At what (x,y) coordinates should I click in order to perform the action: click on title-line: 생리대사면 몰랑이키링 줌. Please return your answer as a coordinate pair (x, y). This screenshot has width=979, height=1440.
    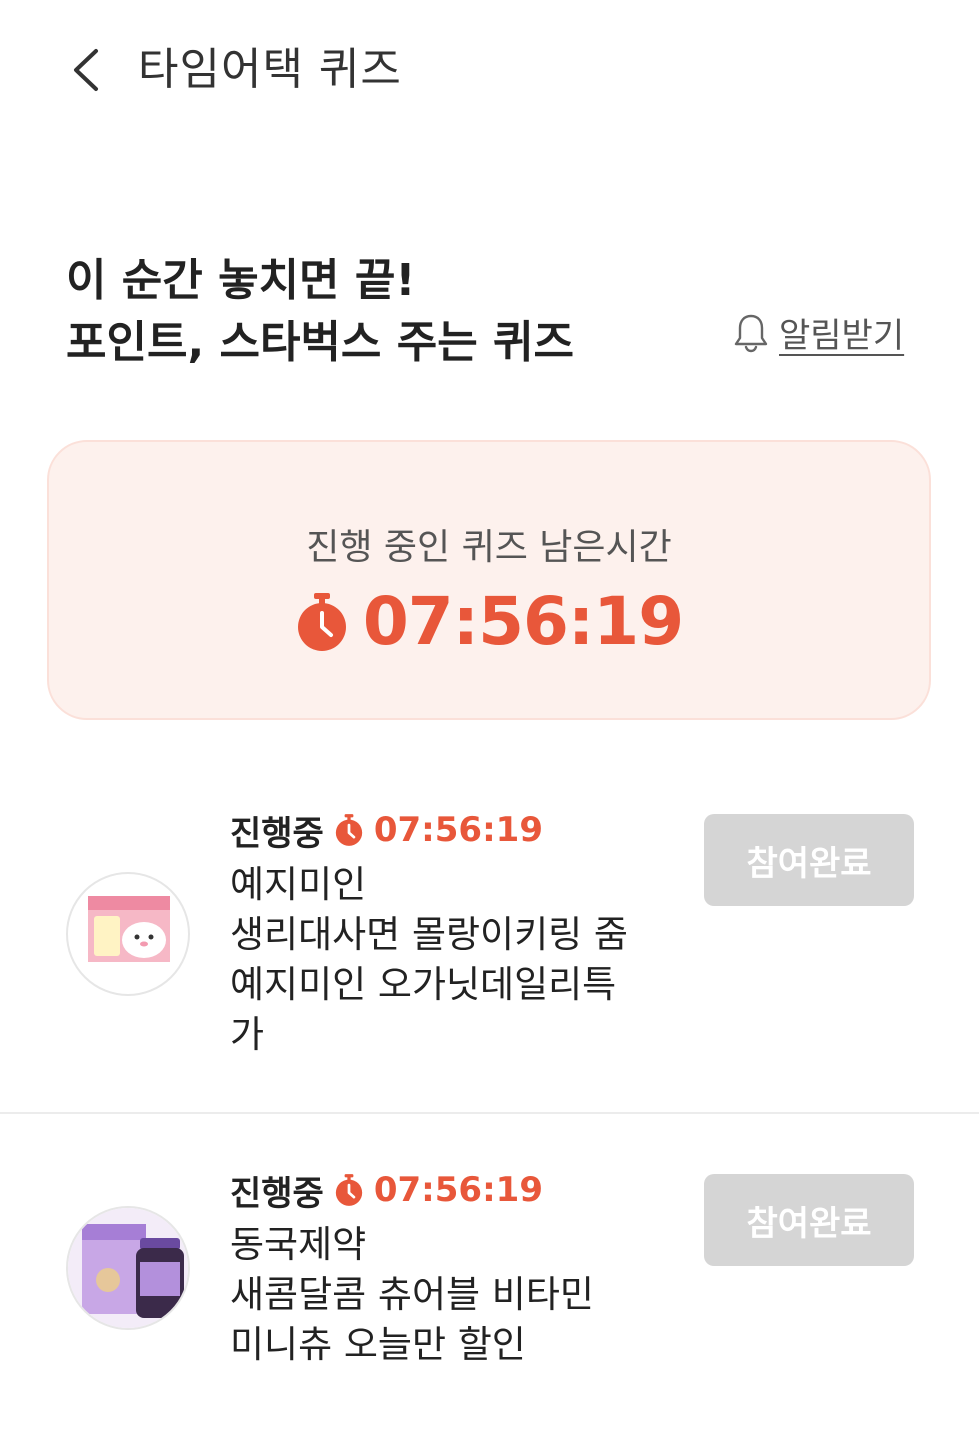
    Looking at the image, I should click on (429, 934).